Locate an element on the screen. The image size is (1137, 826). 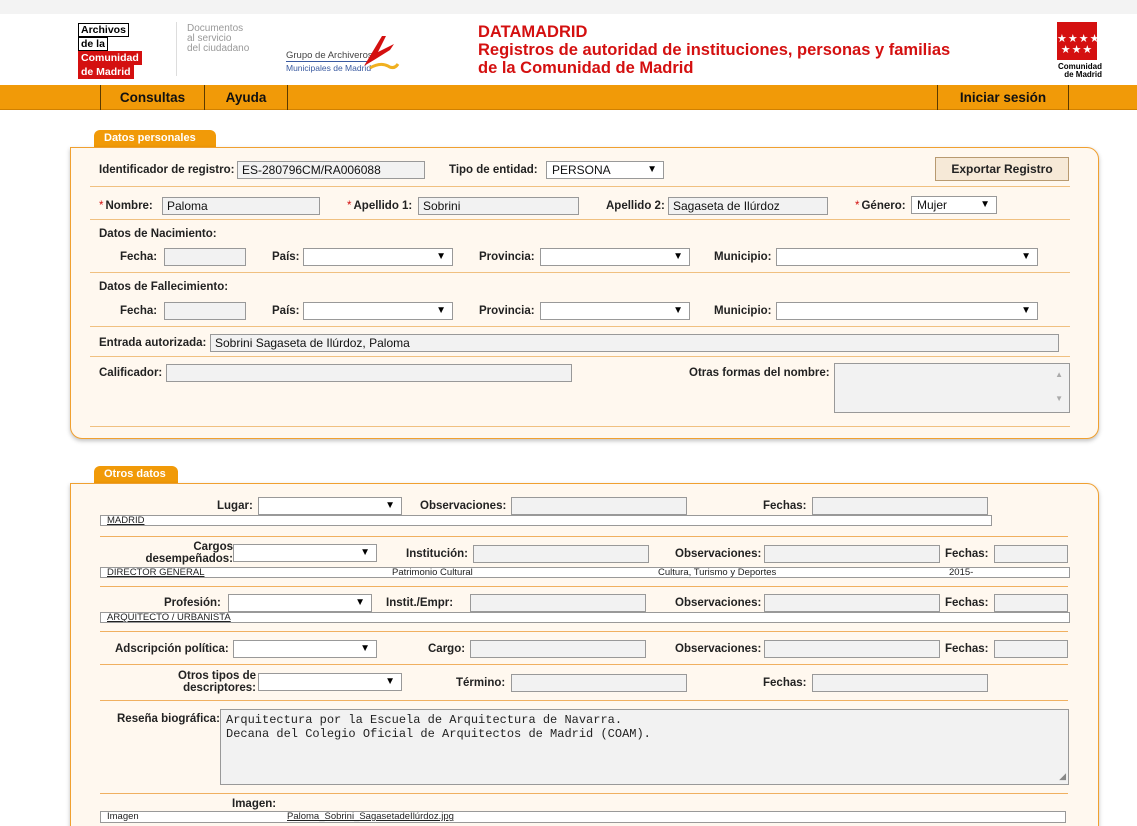
calificador-field is located at coordinates (369, 373).